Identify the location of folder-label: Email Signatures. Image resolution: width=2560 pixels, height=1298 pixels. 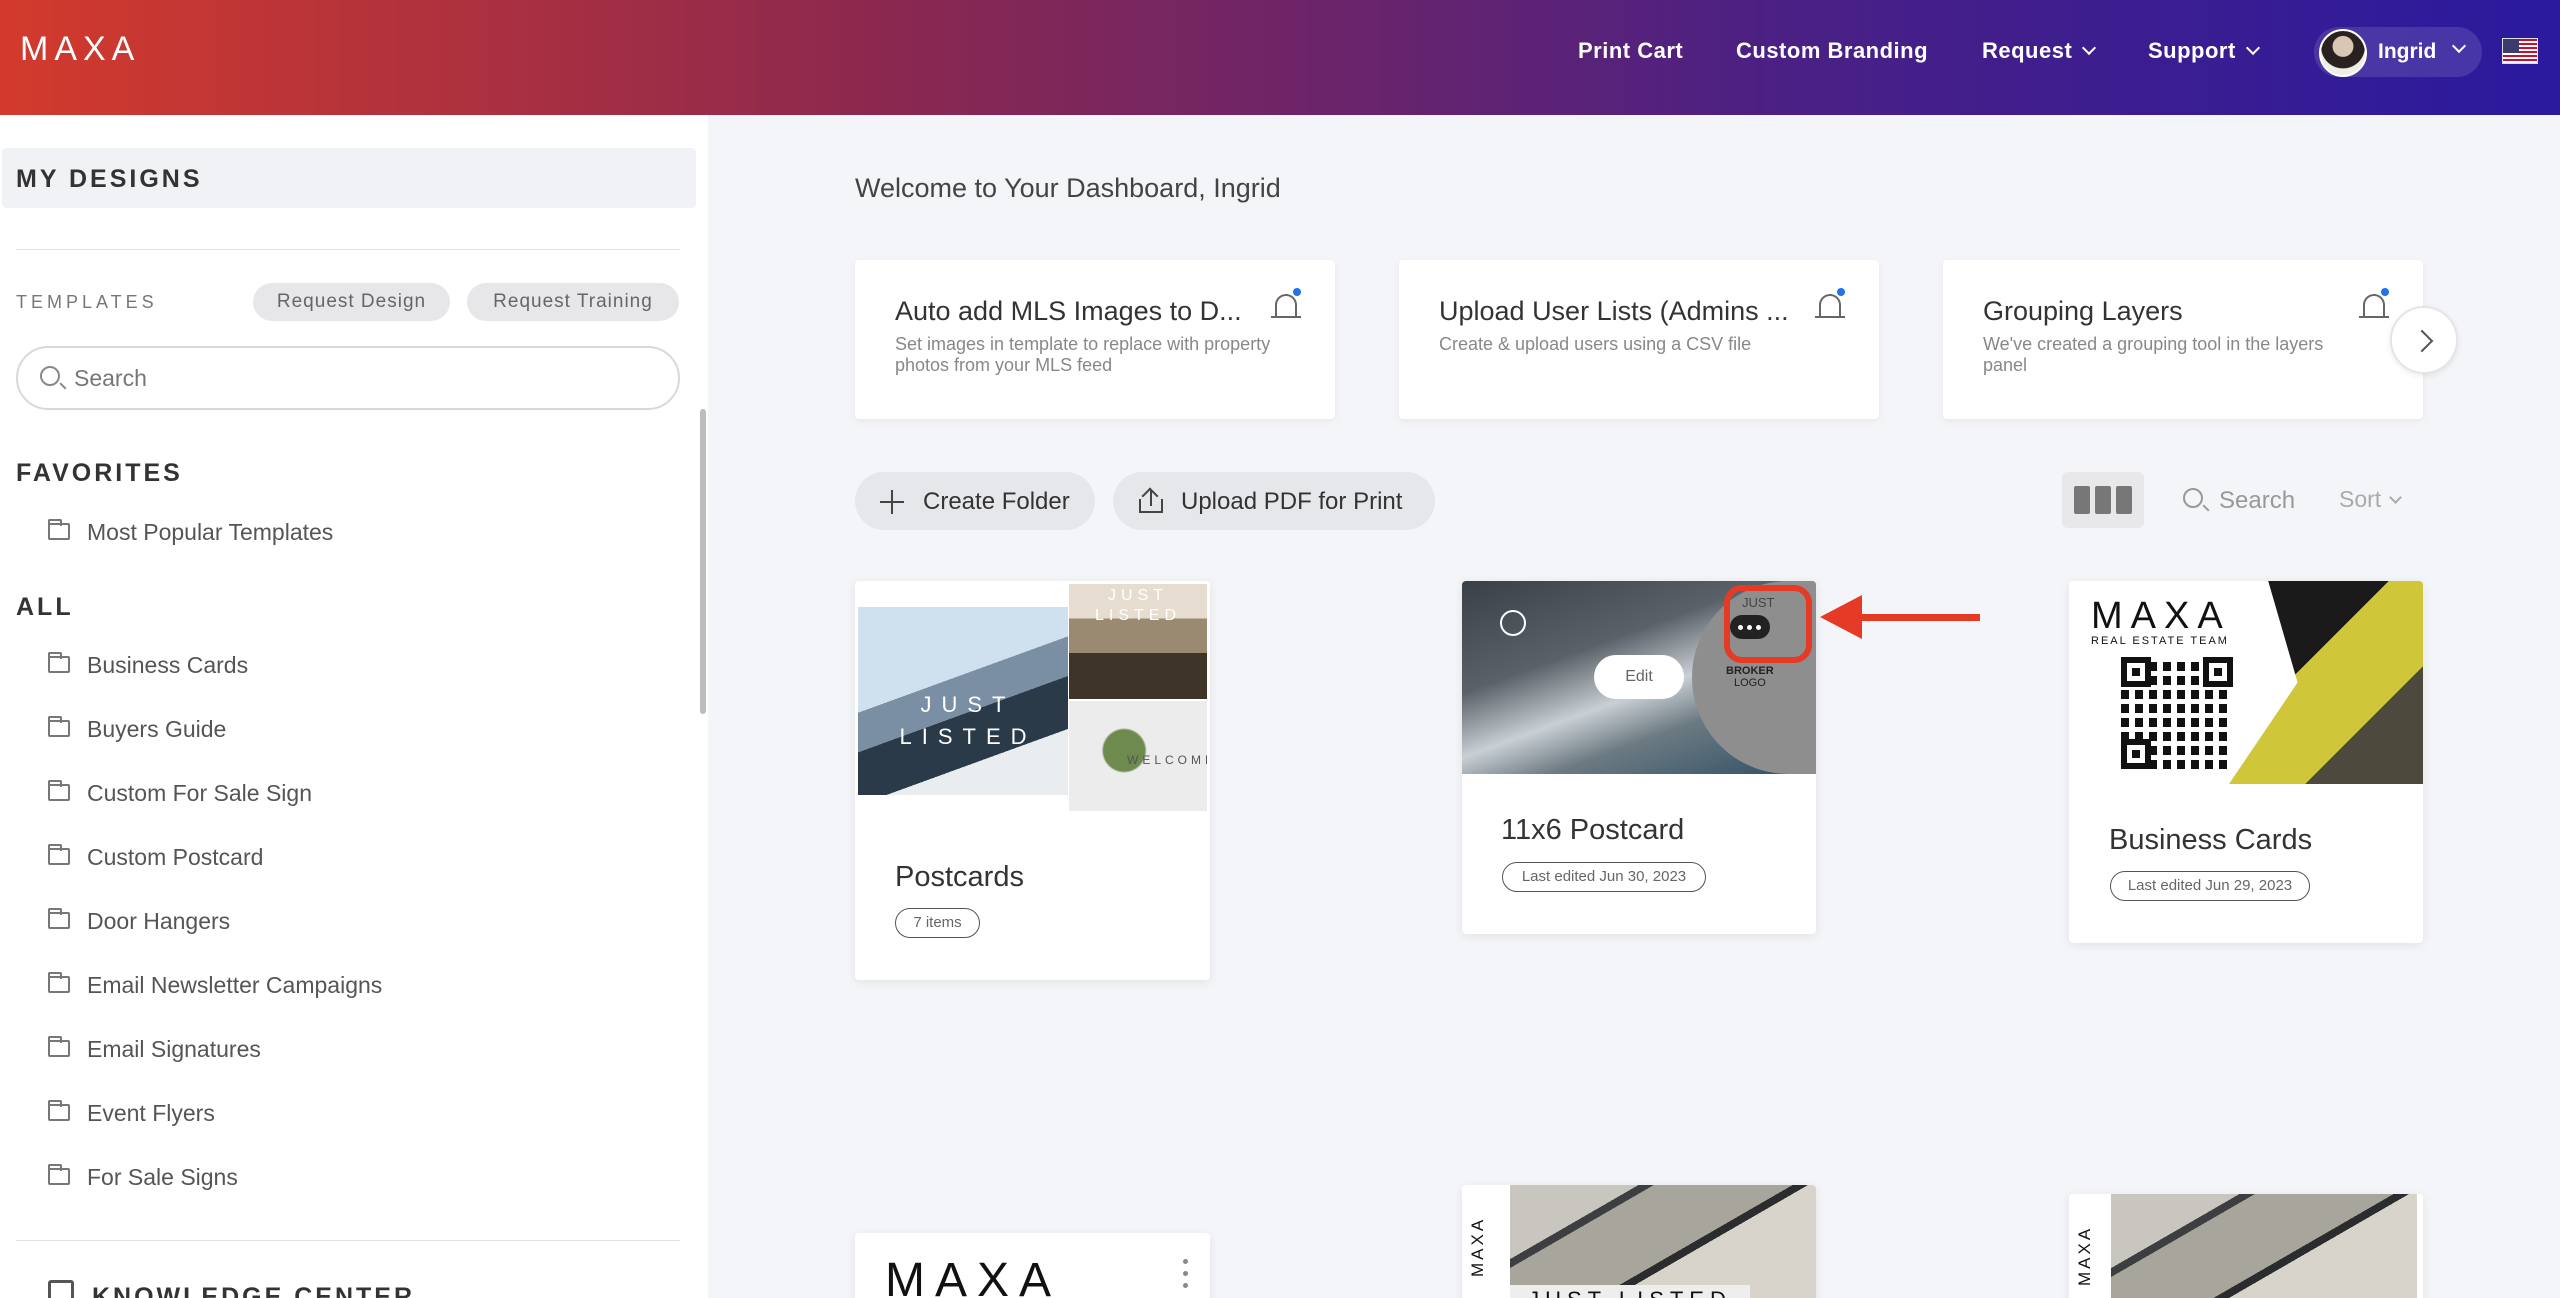
(174, 1049).